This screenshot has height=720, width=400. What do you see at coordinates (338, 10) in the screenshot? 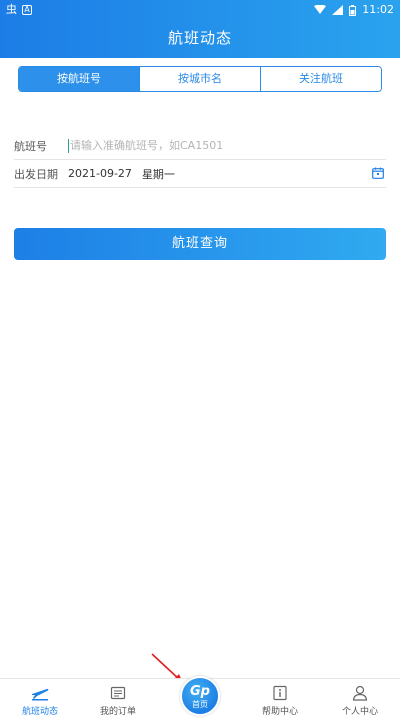
I see `signal-icon` at bounding box center [338, 10].